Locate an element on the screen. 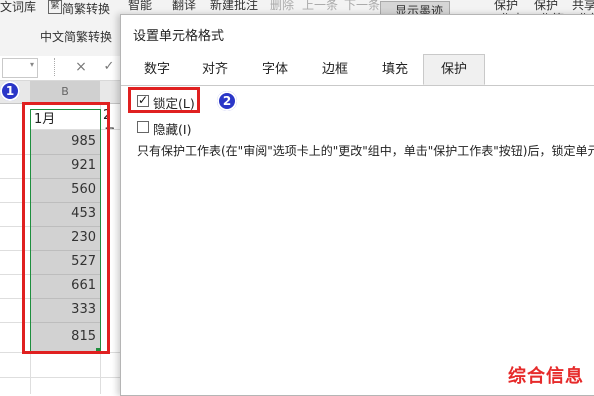  step-two-badge: 2 is located at coordinates (227, 101).